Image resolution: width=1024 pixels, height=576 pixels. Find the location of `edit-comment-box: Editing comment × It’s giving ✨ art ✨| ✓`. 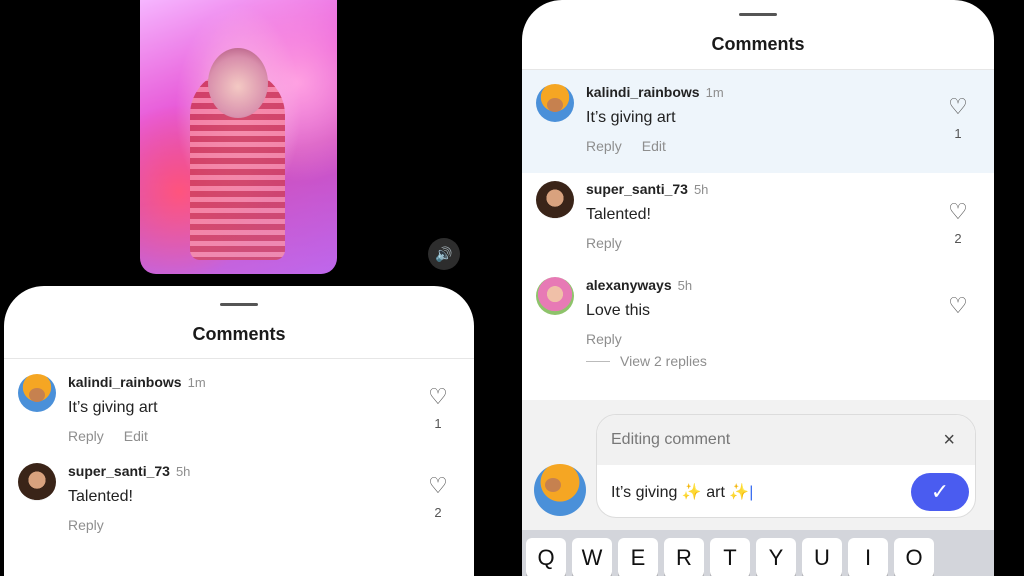

edit-comment-box: Editing comment × It’s giving ✨ art ✨| ✓ is located at coordinates (786, 466).